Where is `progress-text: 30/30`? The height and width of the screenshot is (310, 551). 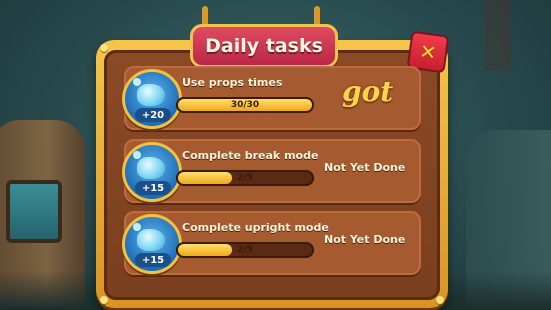 progress-text: 30/30 is located at coordinates (245, 105).